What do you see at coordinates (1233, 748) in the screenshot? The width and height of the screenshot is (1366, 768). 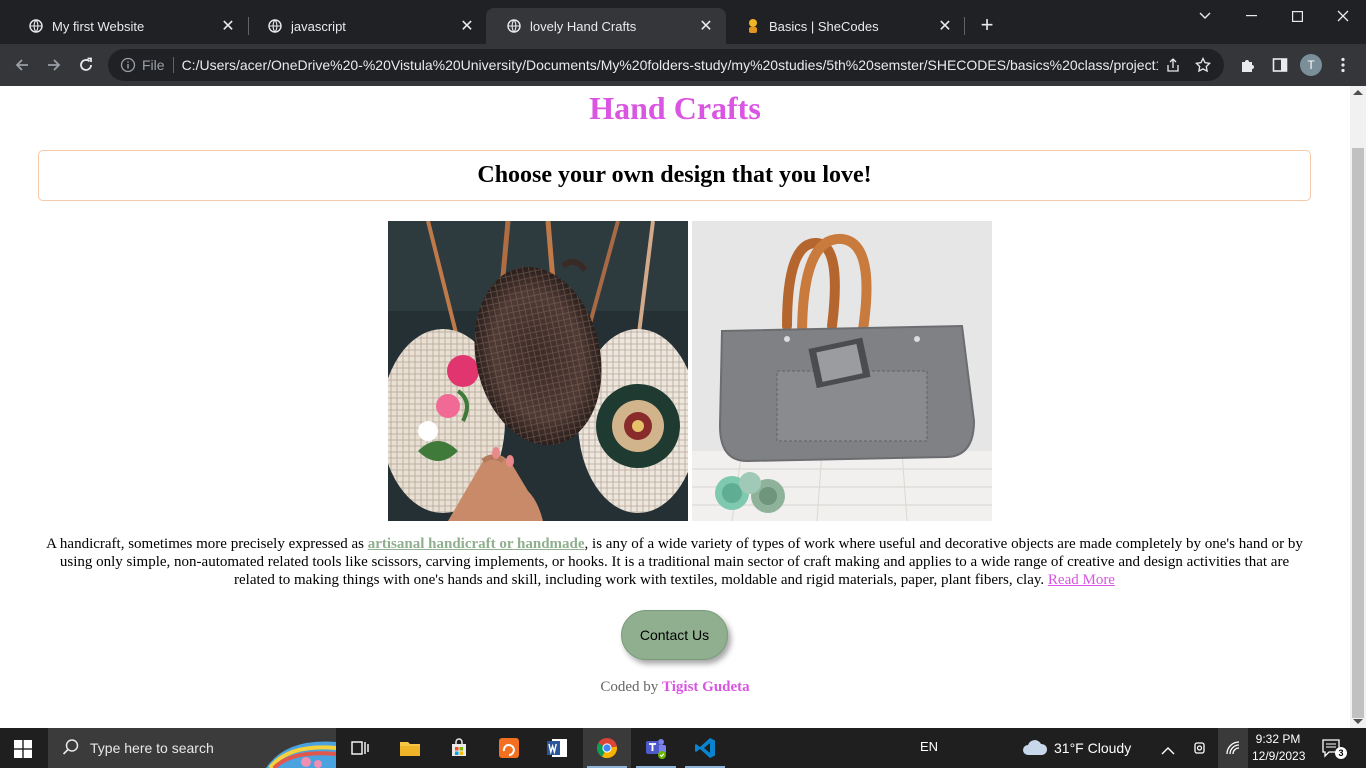 I see `network-icon` at bounding box center [1233, 748].